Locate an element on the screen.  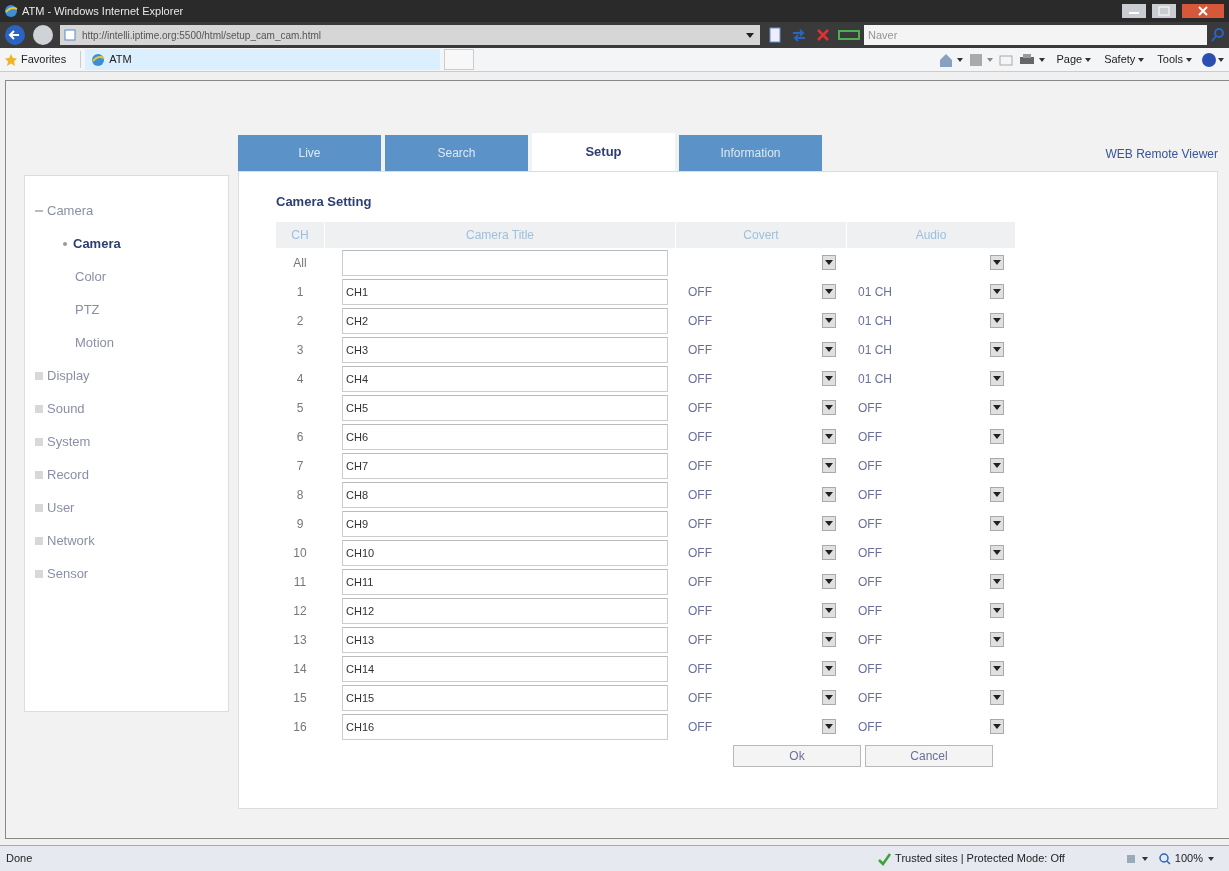
form-button: Cancel is located at coordinates (929, 756).